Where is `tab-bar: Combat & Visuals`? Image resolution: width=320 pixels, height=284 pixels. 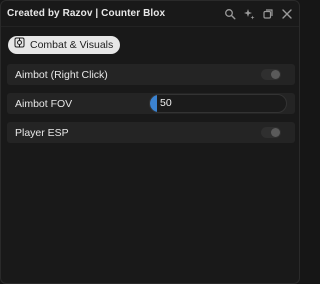 tab-bar: Combat & Visuals is located at coordinates (64, 44).